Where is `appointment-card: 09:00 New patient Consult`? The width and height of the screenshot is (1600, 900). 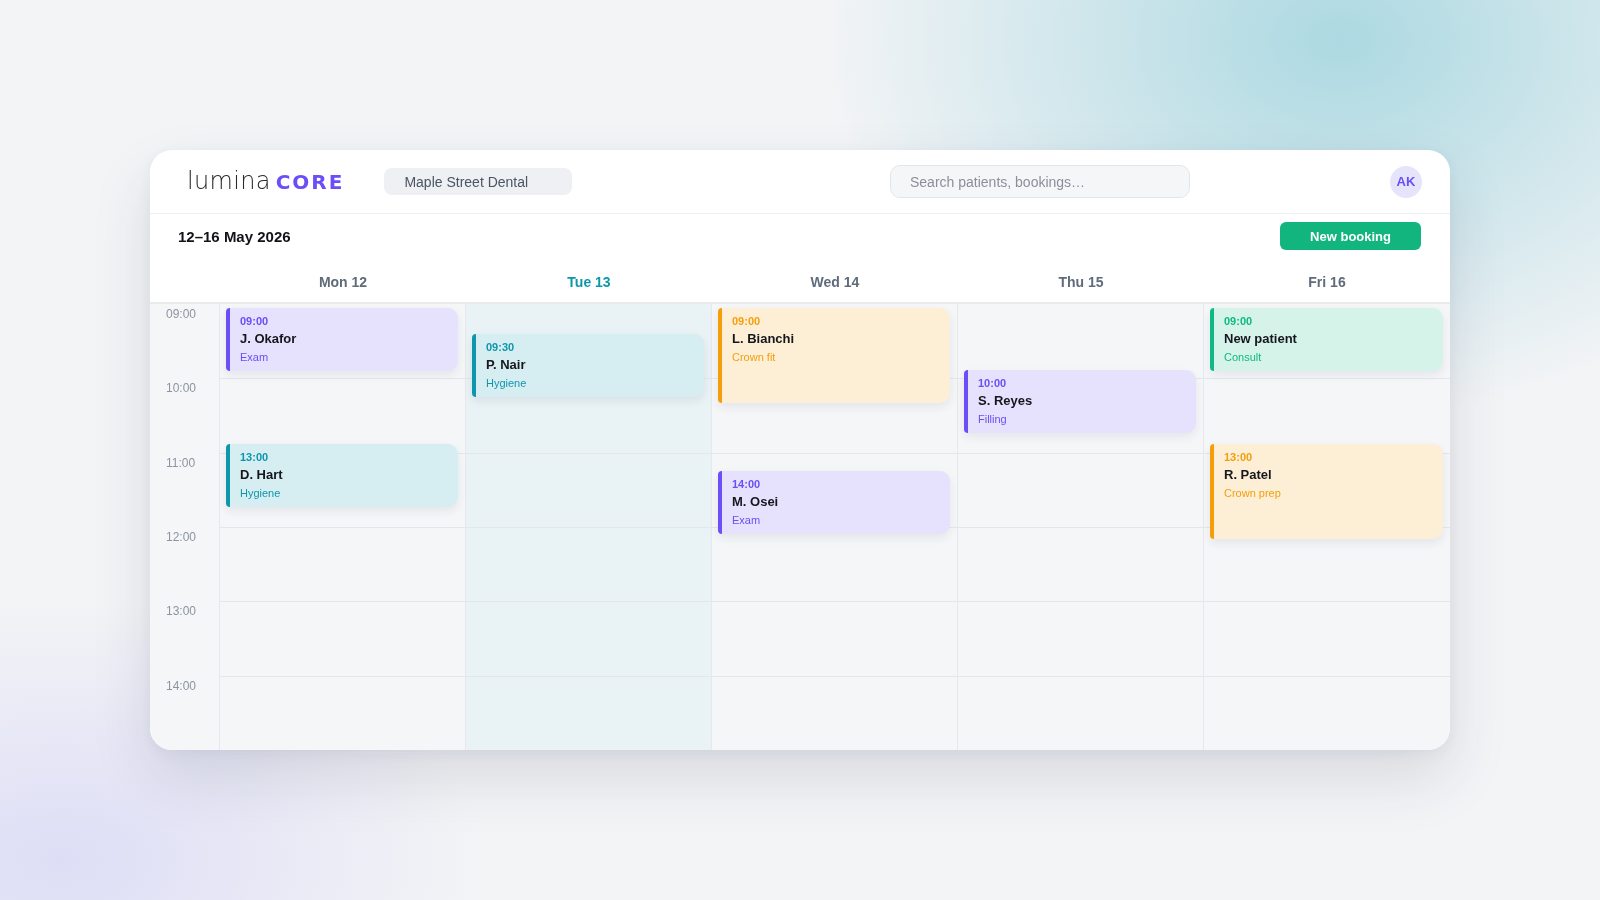 appointment-card: 09:00 New patient Consult is located at coordinates (1326, 339).